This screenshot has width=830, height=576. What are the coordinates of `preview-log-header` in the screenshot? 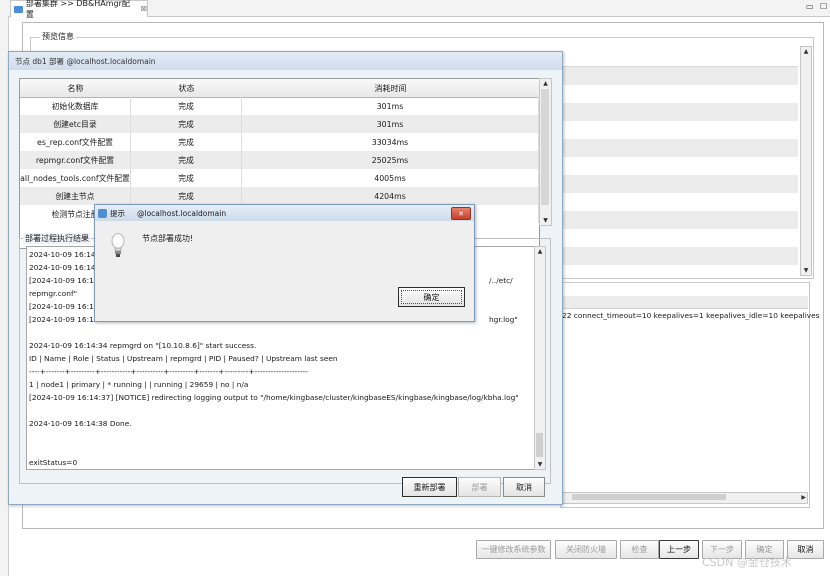 It's located at (684, 302).